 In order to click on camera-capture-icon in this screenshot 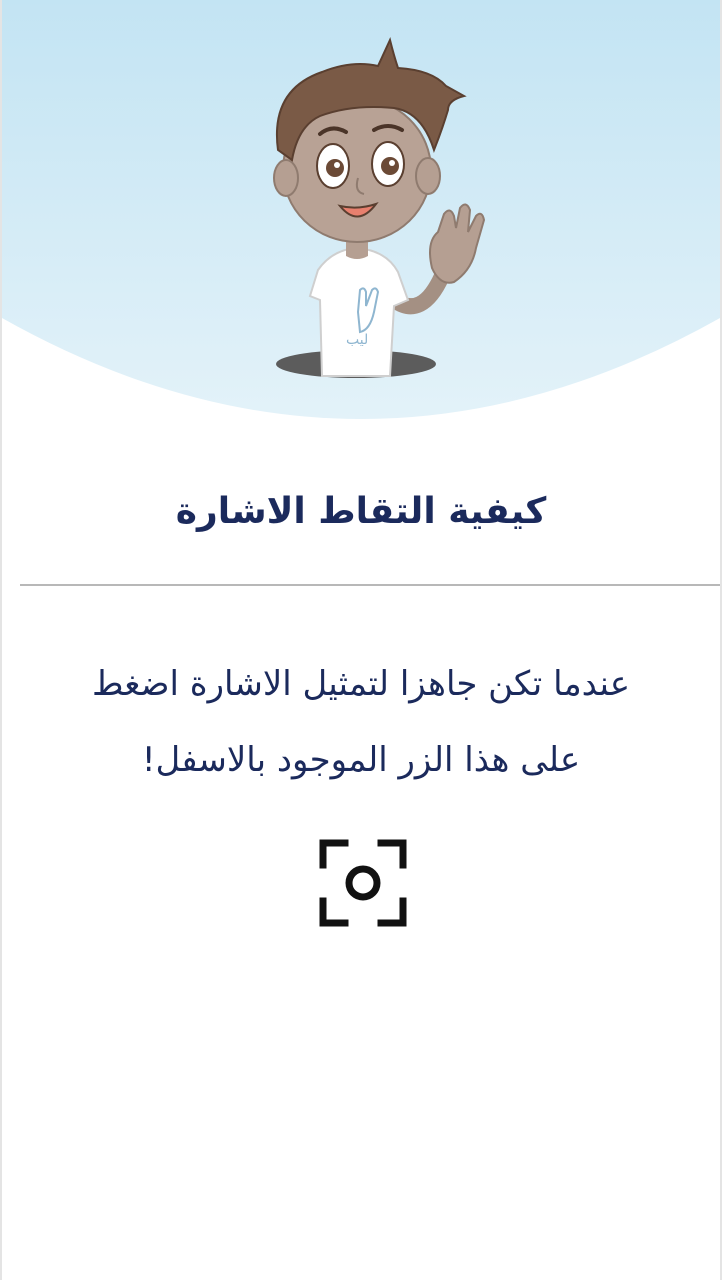, I will do `click(363, 883)`.